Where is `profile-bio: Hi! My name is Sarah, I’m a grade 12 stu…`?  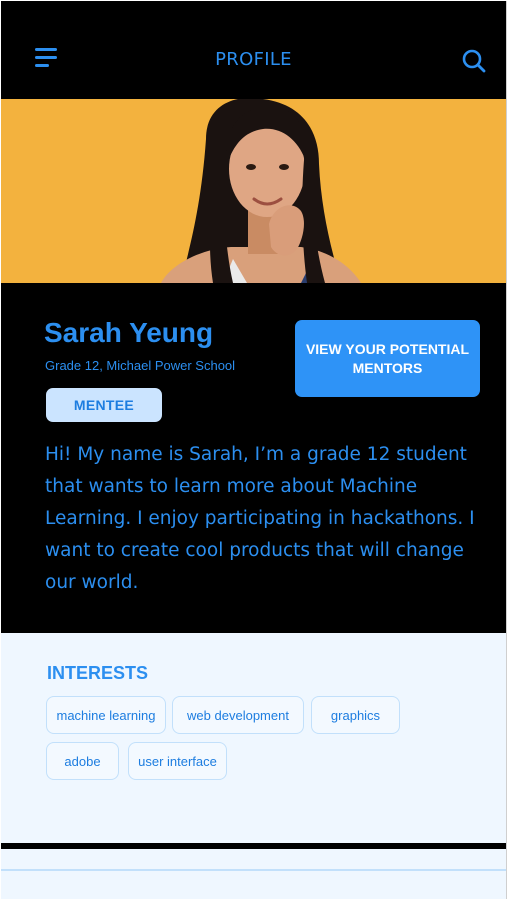
profile-bio: Hi! My name is Sarah, I’m a grade 12 stu… is located at coordinates (260, 518).